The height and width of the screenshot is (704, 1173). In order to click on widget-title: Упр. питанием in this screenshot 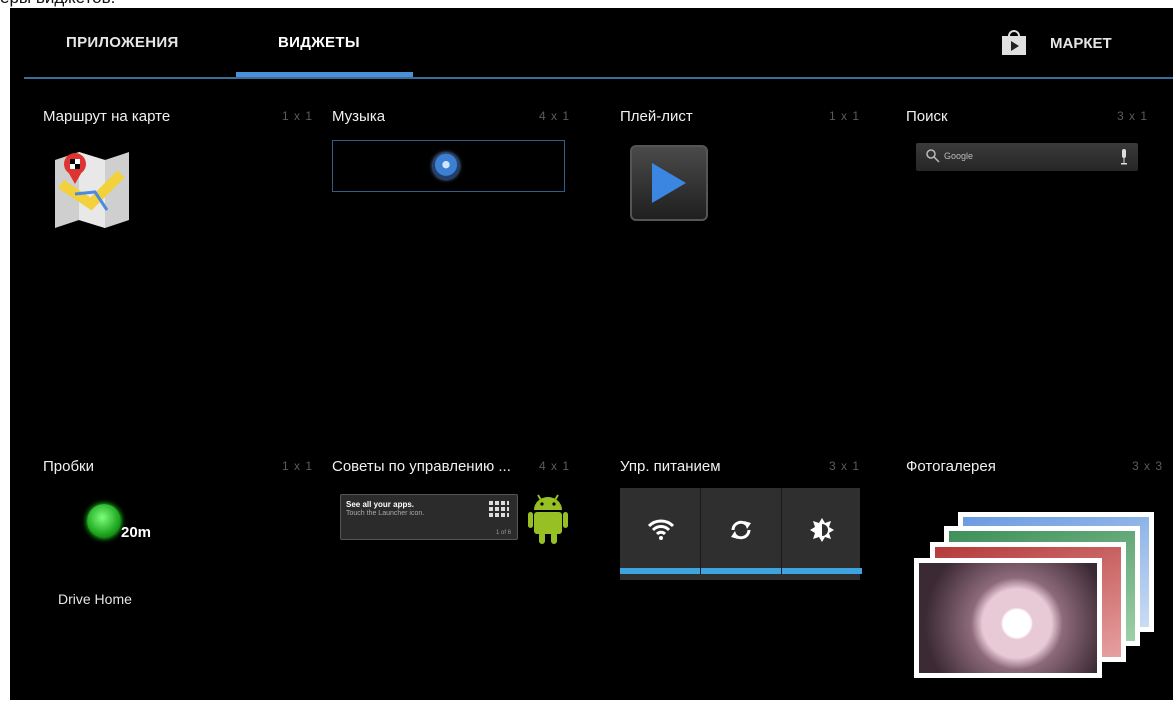, I will do `click(670, 466)`.